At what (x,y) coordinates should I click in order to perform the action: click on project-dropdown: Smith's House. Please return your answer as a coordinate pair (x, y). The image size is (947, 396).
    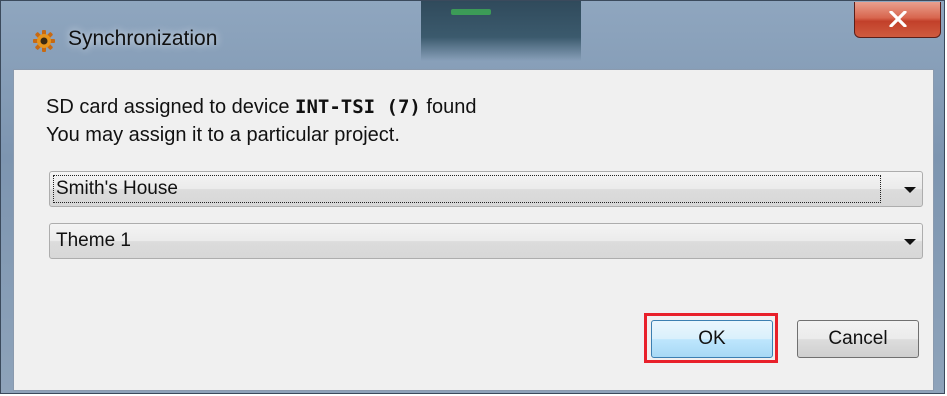
    Looking at the image, I should click on (486, 189).